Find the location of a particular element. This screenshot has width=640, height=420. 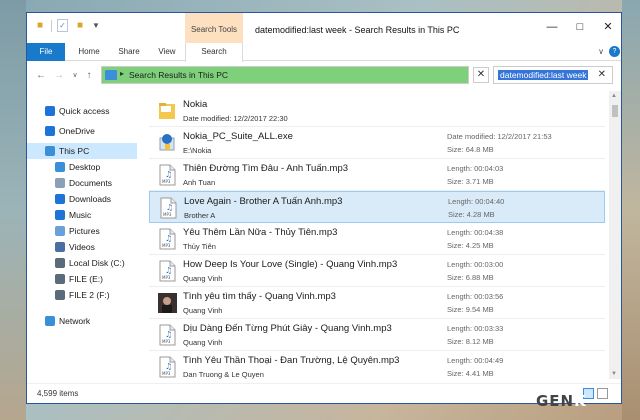

customize-quick-access-icon: ▼ is located at coordinates (96, 26).